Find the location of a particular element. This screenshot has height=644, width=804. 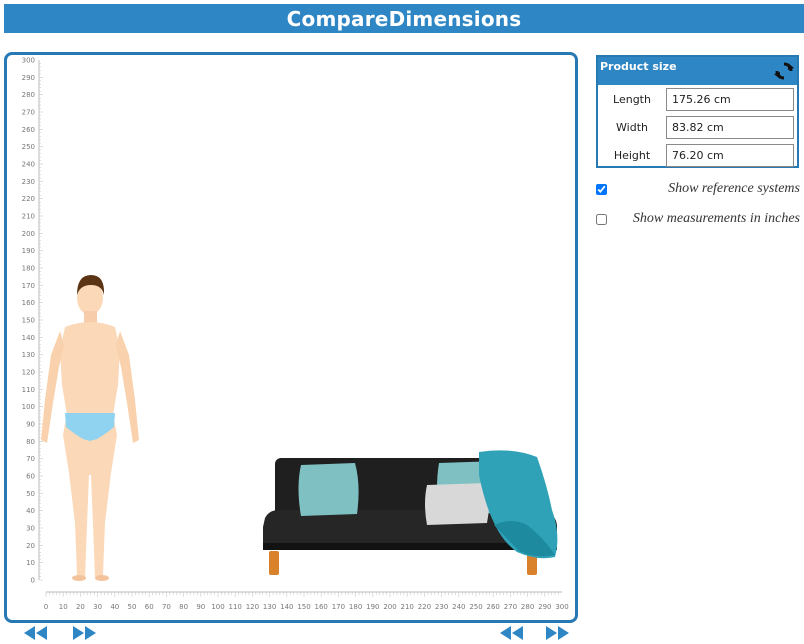

prev-left-button is located at coordinates (35, 633).